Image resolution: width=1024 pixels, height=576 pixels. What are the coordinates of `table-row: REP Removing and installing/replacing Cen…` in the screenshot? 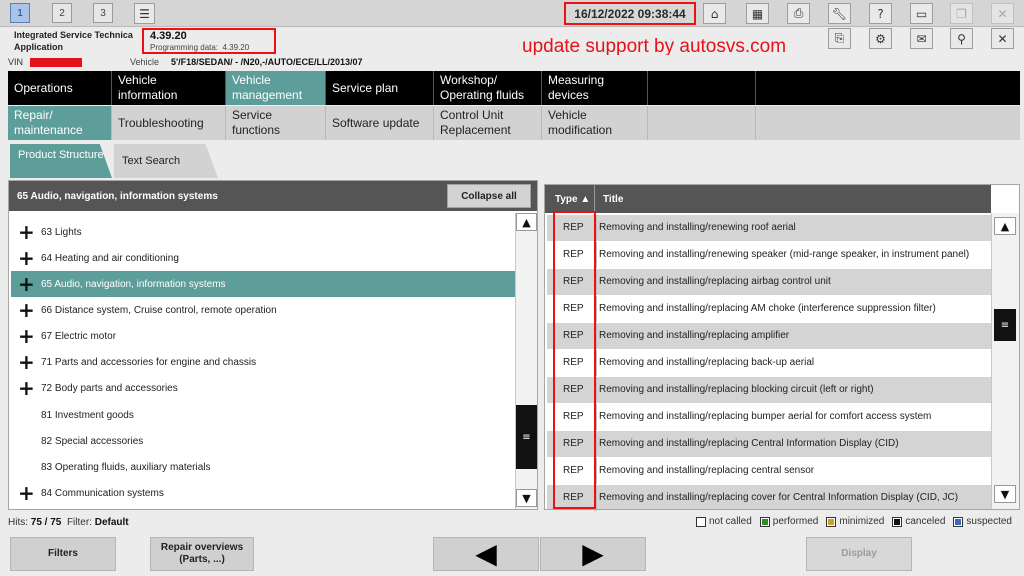 It's located at (769, 444).